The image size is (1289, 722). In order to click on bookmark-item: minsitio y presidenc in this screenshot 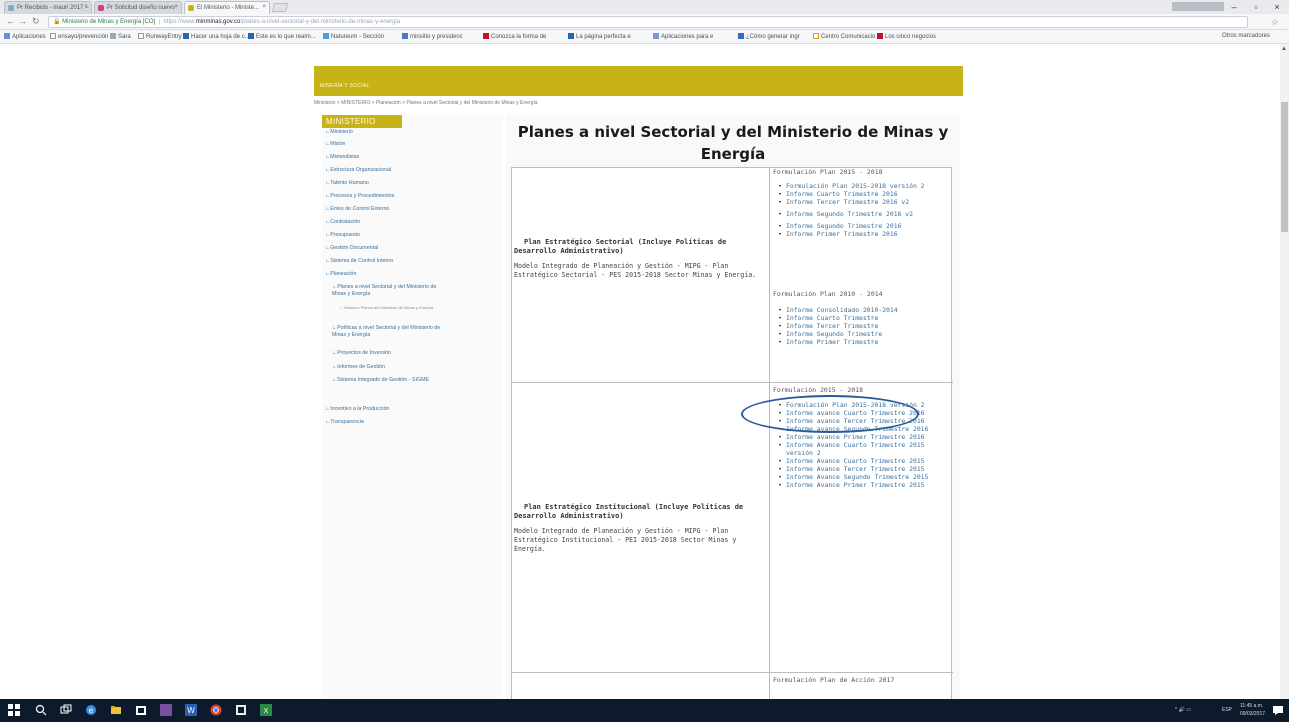, I will do `click(432, 36)`.